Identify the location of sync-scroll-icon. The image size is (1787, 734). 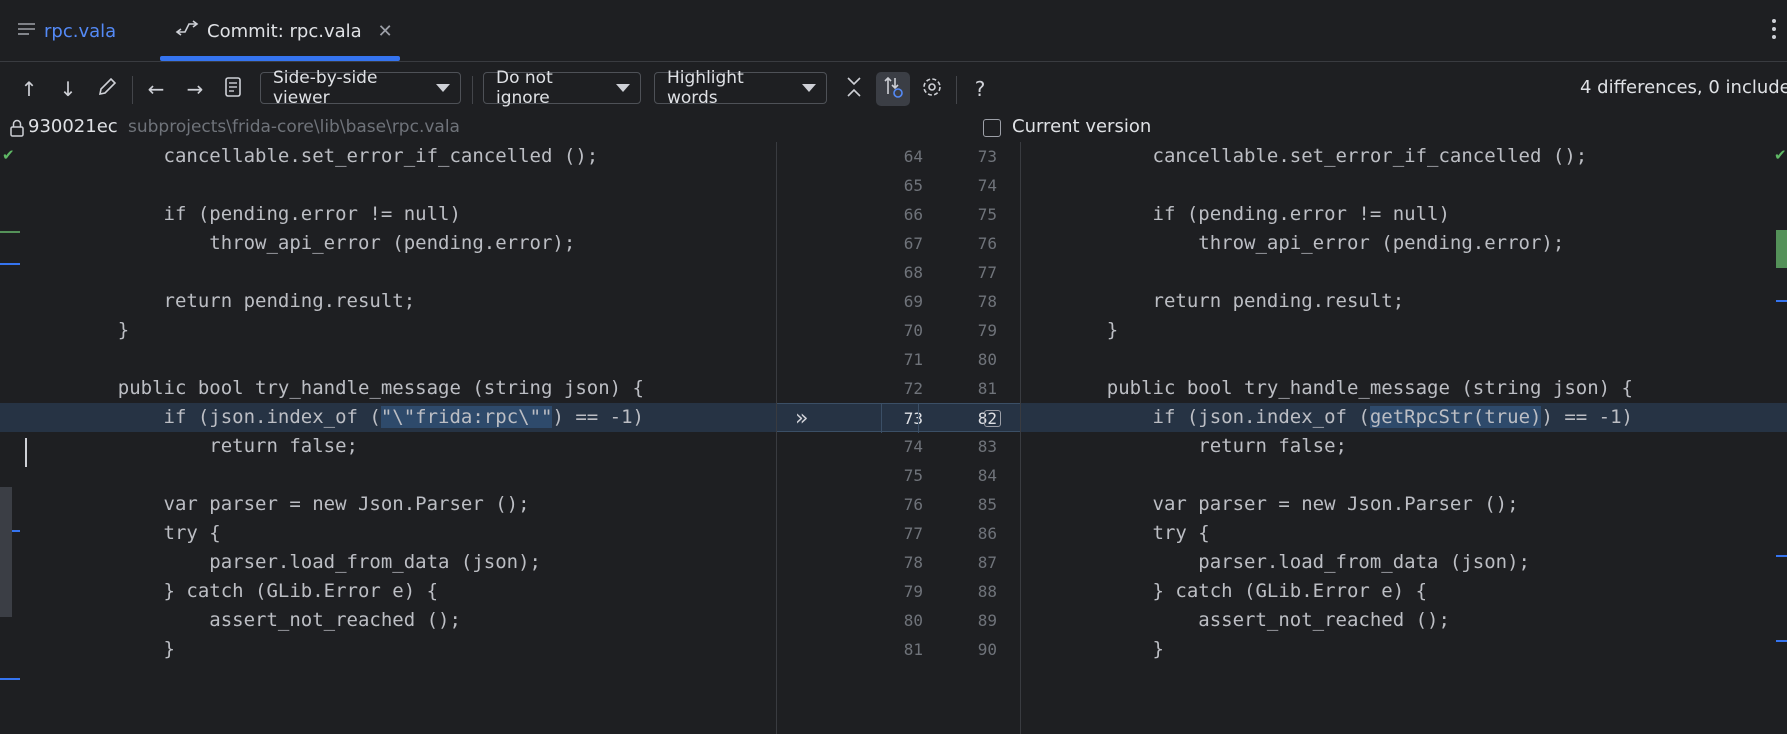
(893, 89).